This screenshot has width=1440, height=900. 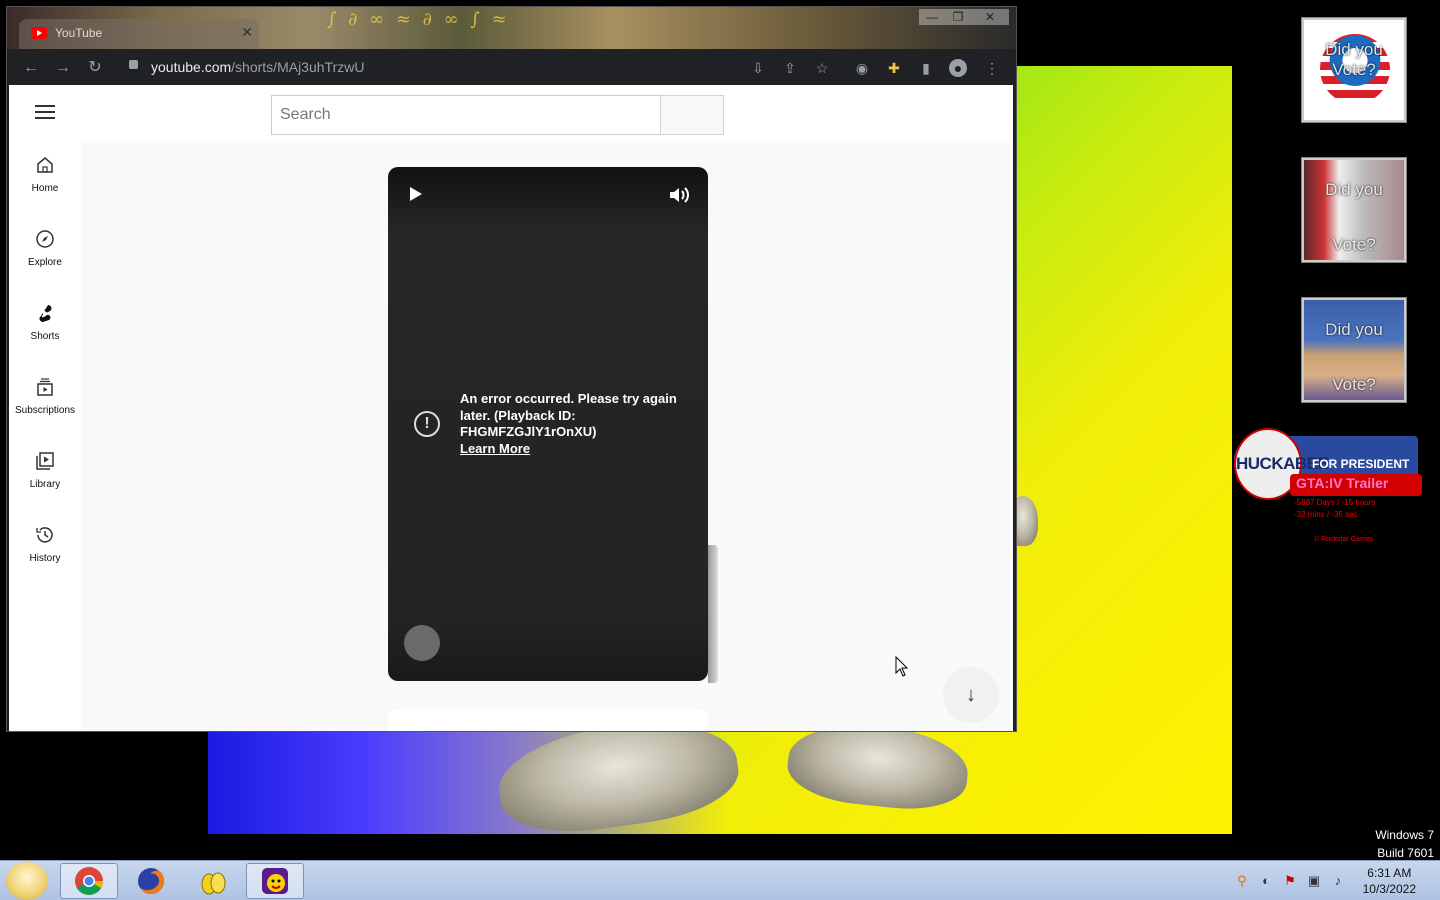 I want to click on youtube-favicon-icon, so click(x=39, y=33).